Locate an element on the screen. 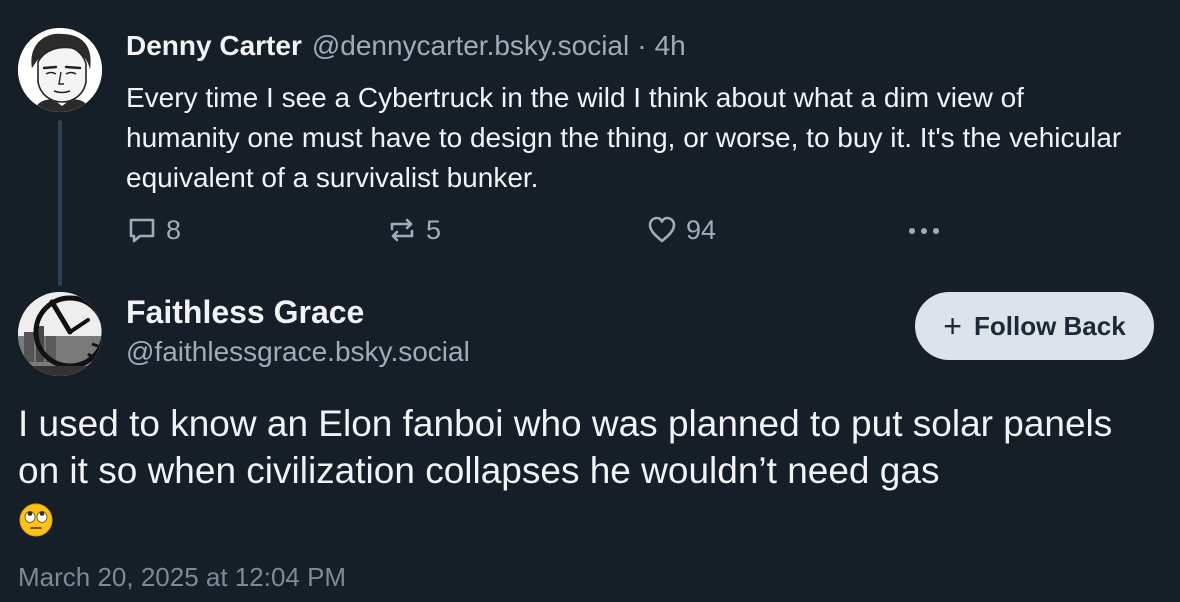 Image resolution: width=1180 pixels, height=602 pixels. plus-icon: + is located at coordinates (952, 326).